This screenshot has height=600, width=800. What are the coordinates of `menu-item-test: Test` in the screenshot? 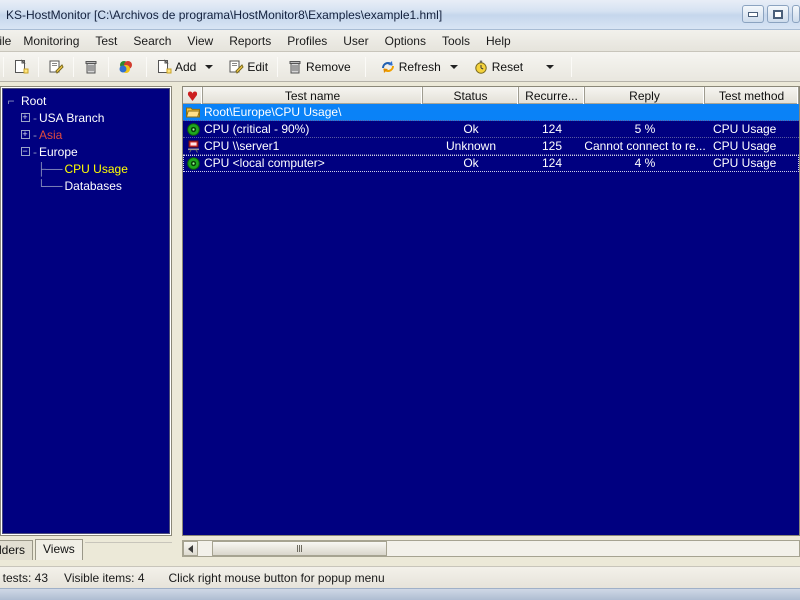 It's located at (106, 41).